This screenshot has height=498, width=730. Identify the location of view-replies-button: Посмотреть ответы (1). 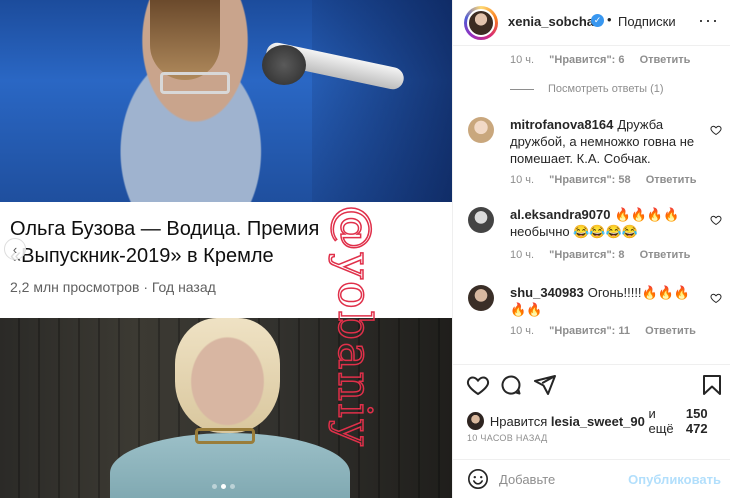
(587, 89).